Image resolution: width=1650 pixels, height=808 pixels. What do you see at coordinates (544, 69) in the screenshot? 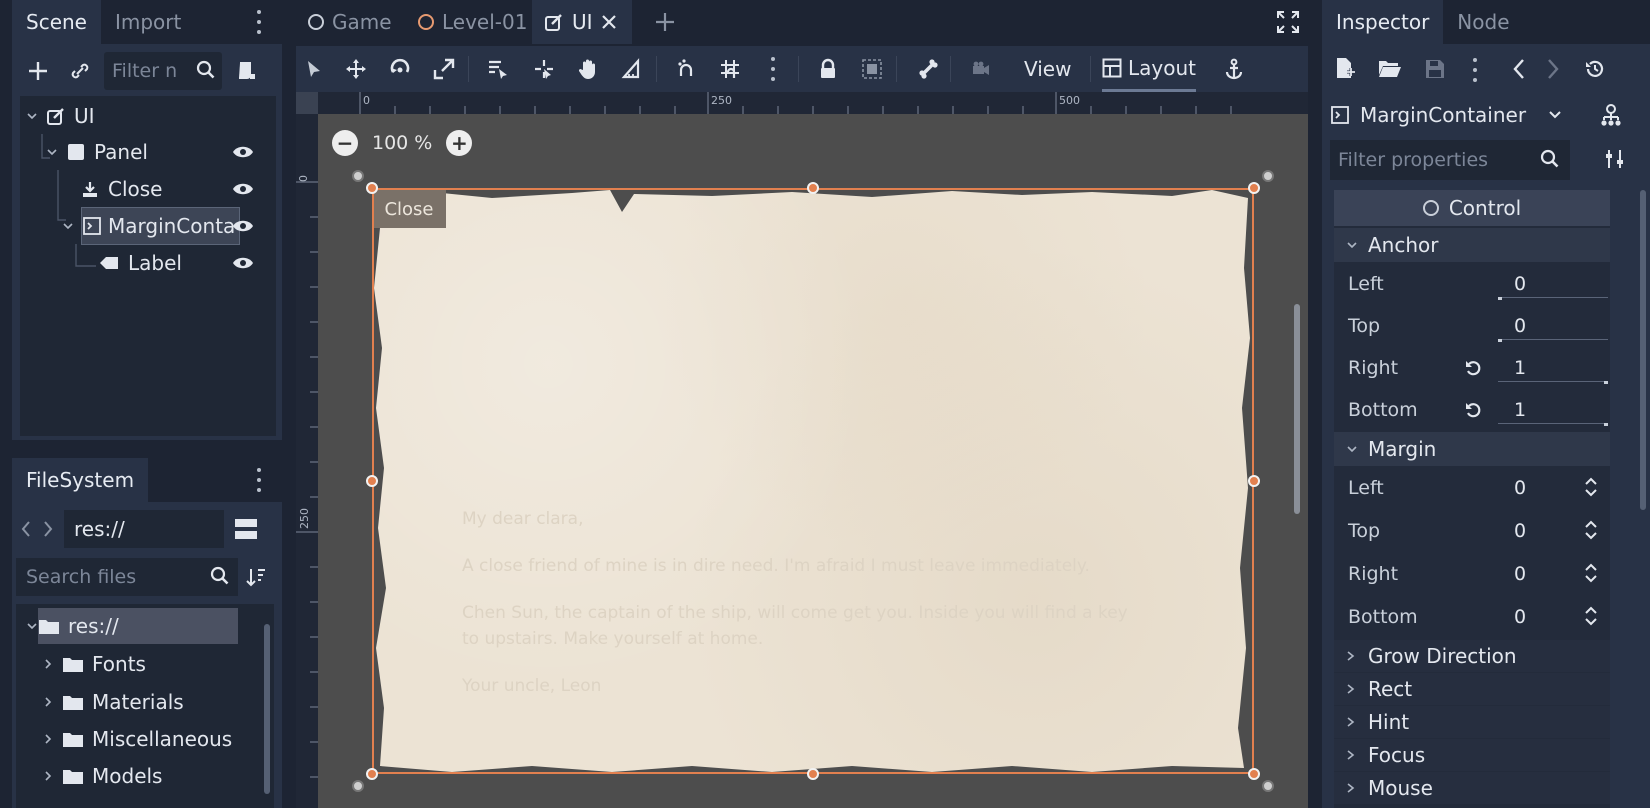
I see `pivot-tool-icon` at bounding box center [544, 69].